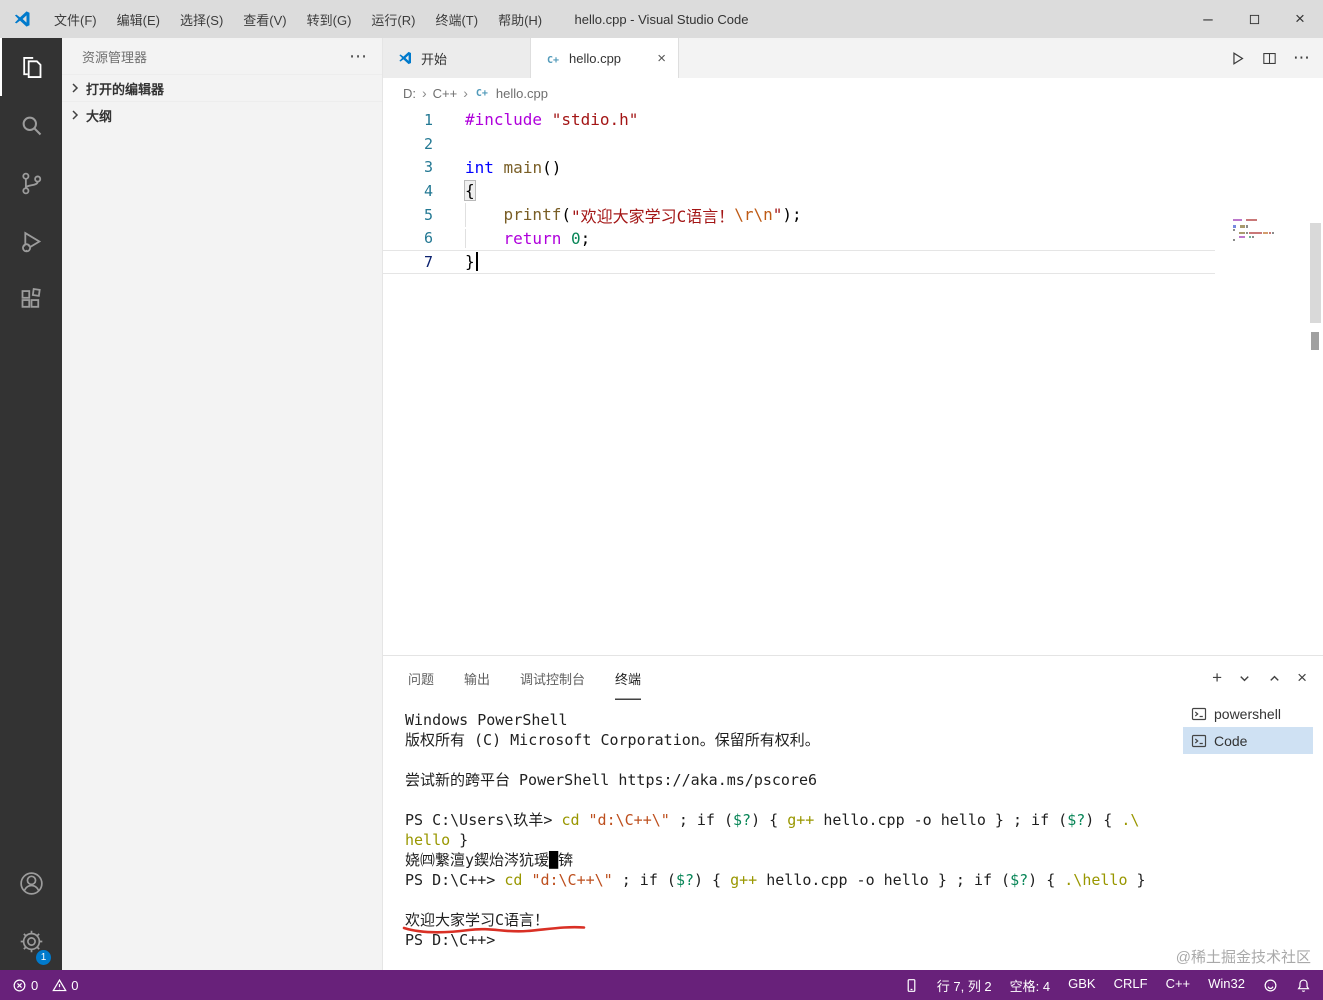  I want to click on menu-item: 查看(V), so click(264, 19).